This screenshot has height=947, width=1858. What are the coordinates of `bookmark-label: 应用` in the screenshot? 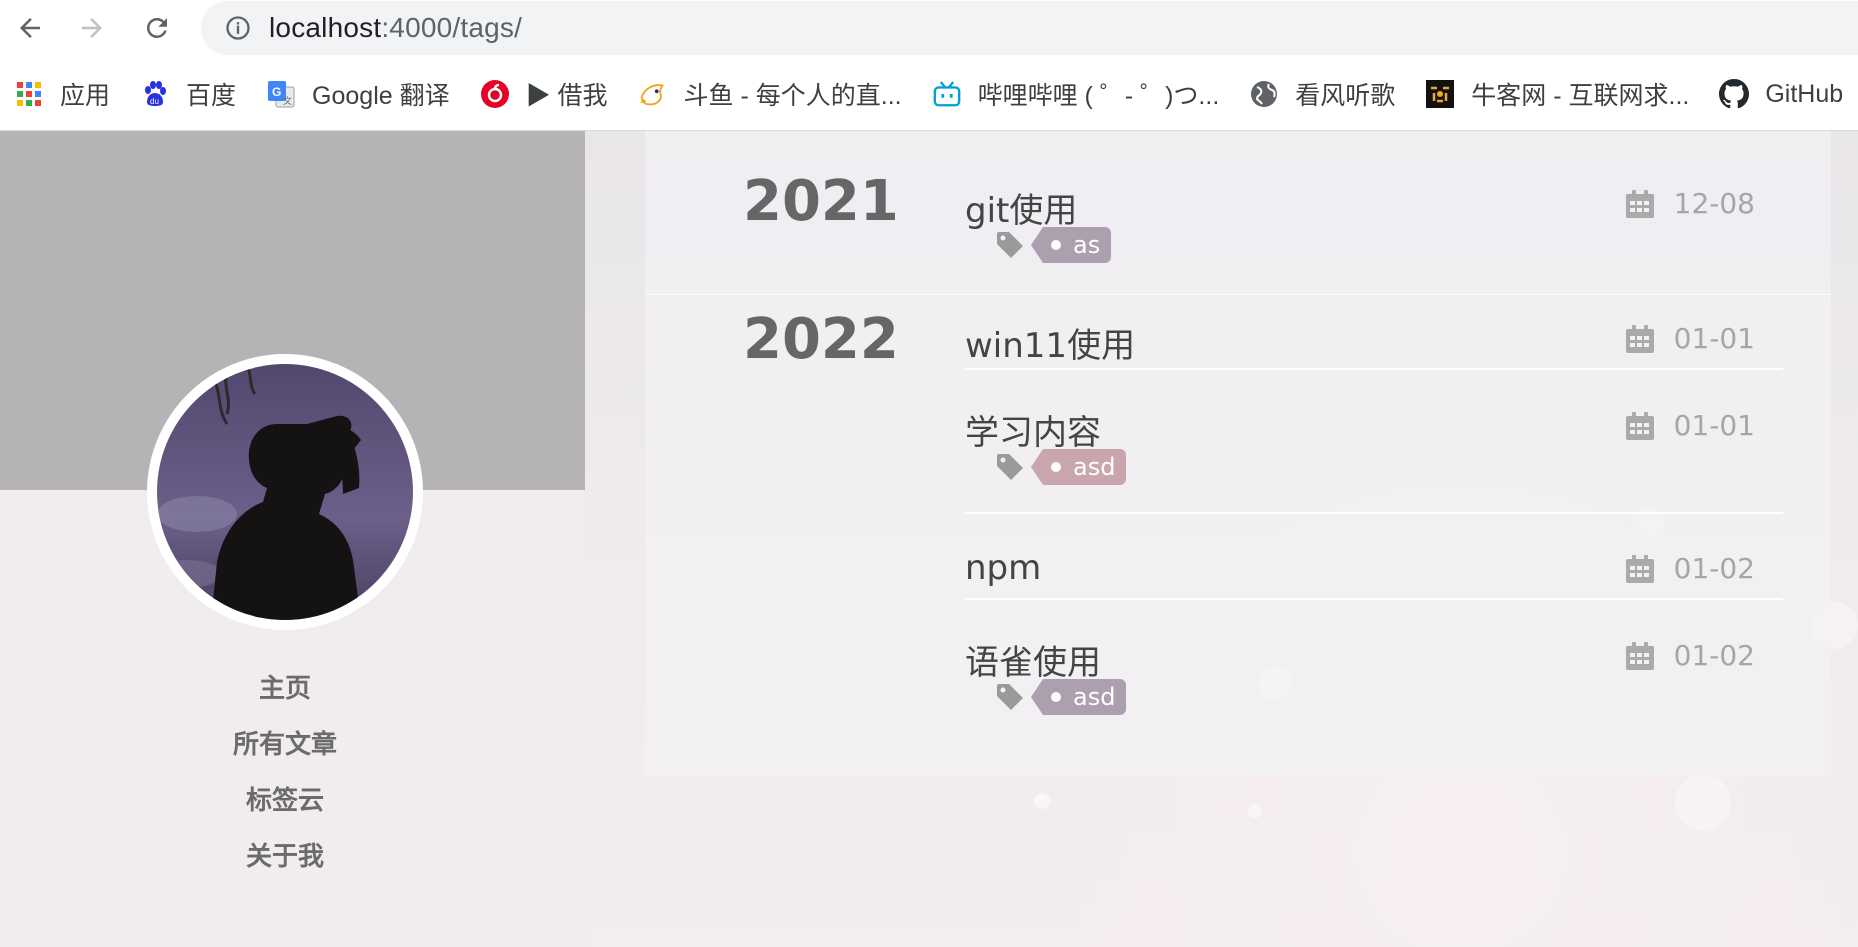 It's located at (85, 96).